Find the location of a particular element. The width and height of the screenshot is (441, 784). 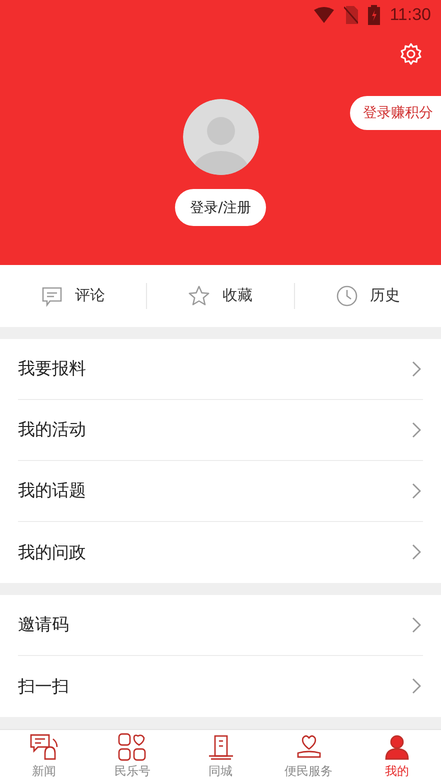

comment-icon is located at coordinates (52, 295).